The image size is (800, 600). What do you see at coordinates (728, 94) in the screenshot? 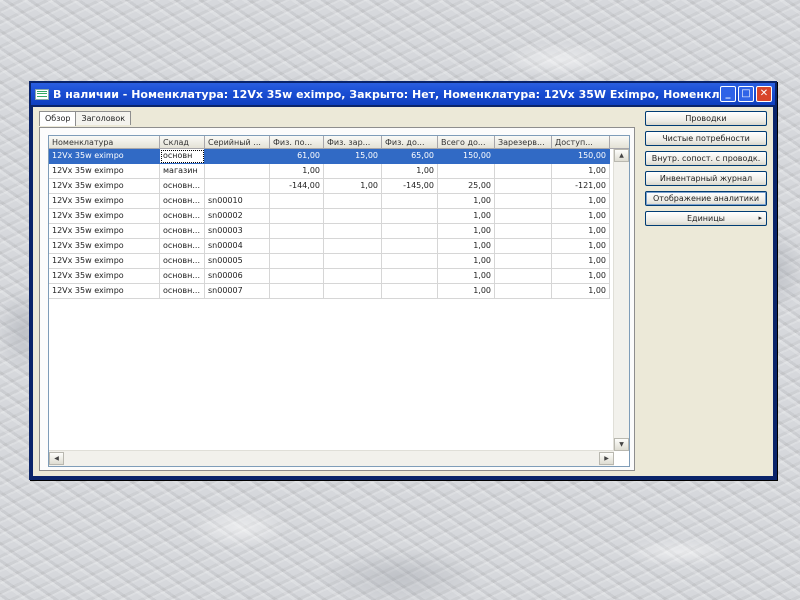
I see `minimize-button: _` at bounding box center [728, 94].